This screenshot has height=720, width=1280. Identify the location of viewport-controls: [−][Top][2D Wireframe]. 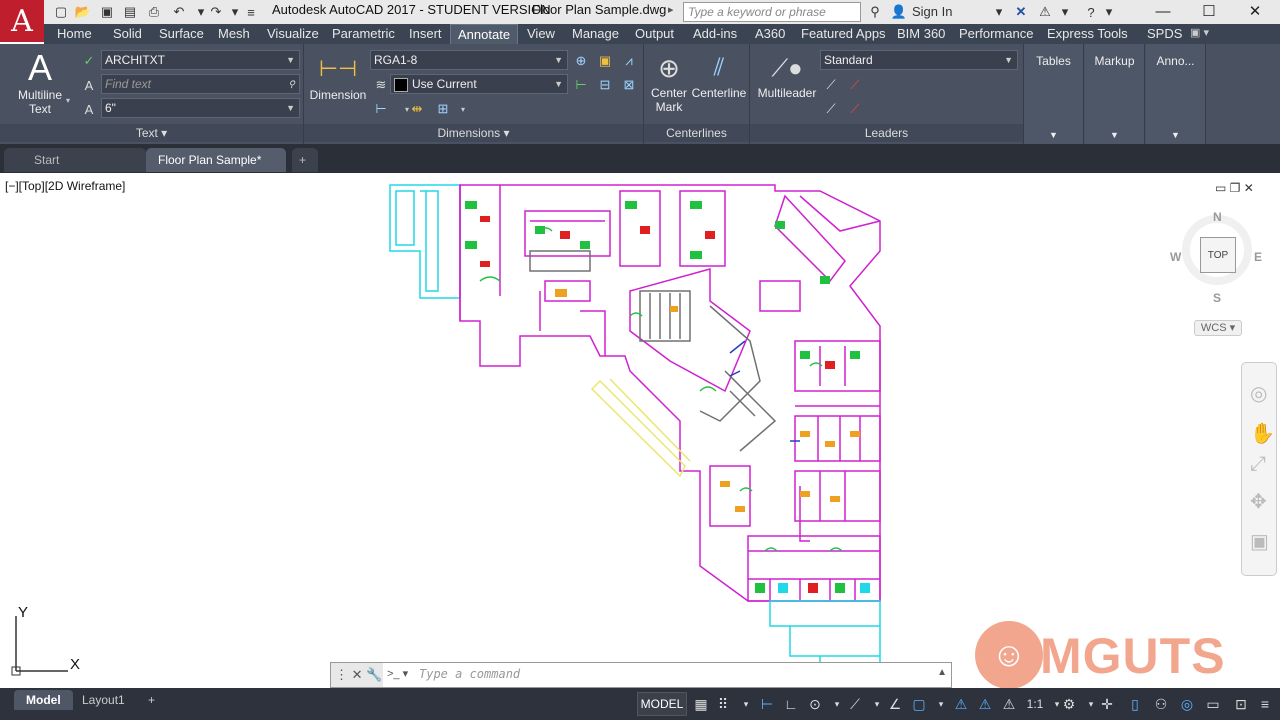
(65, 186).